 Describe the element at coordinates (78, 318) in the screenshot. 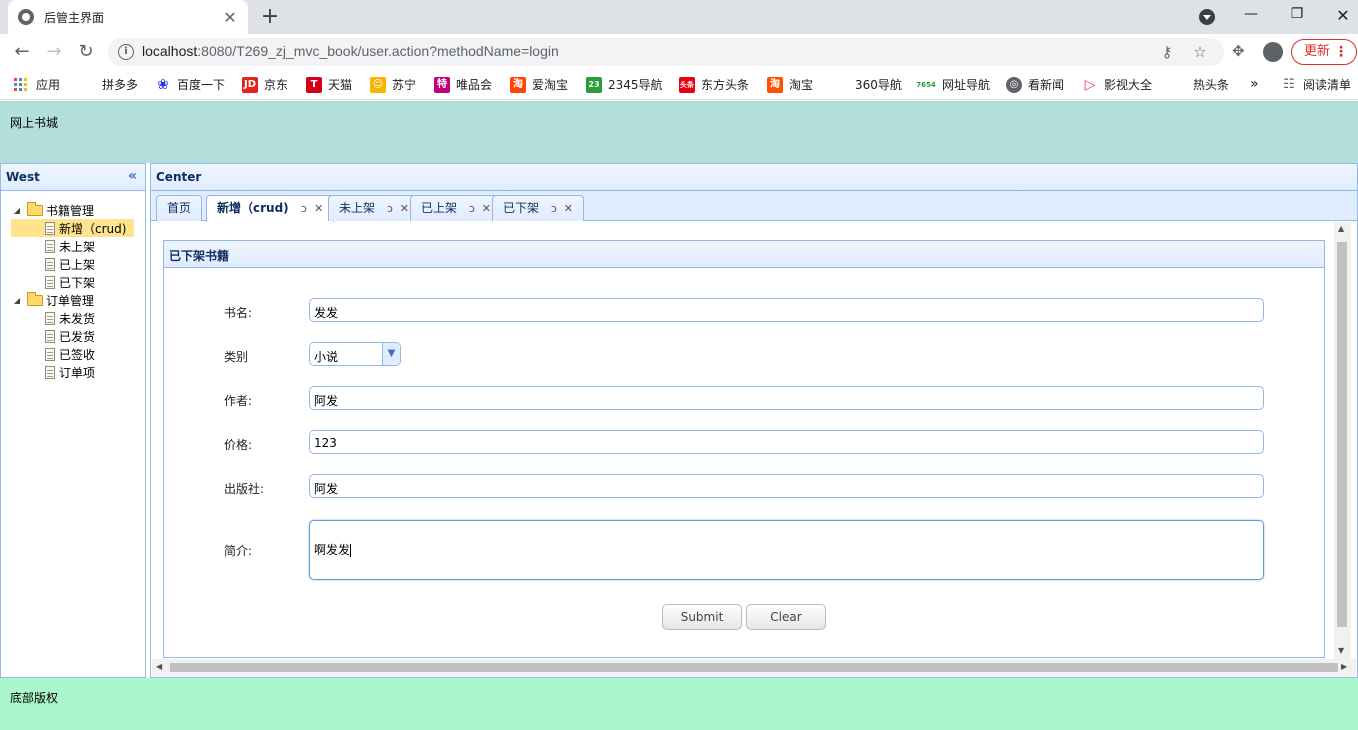

I see `tree-node-unshipped: 未发货` at that location.